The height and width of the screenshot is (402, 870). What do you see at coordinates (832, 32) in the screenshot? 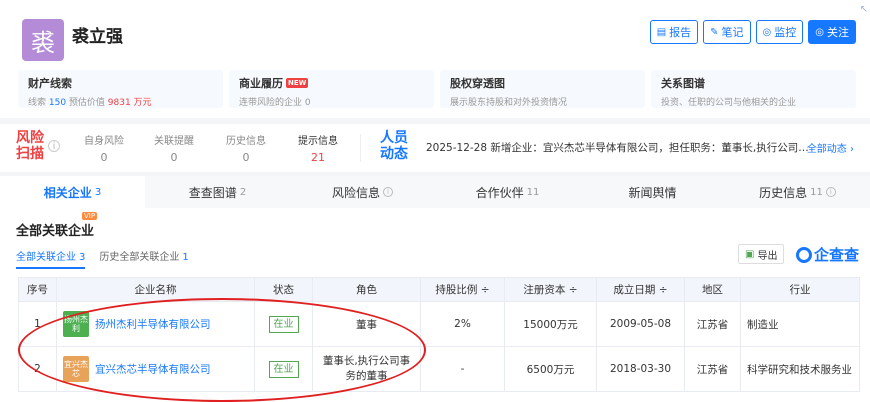
I see `follow-button: ◎ 关注` at bounding box center [832, 32].